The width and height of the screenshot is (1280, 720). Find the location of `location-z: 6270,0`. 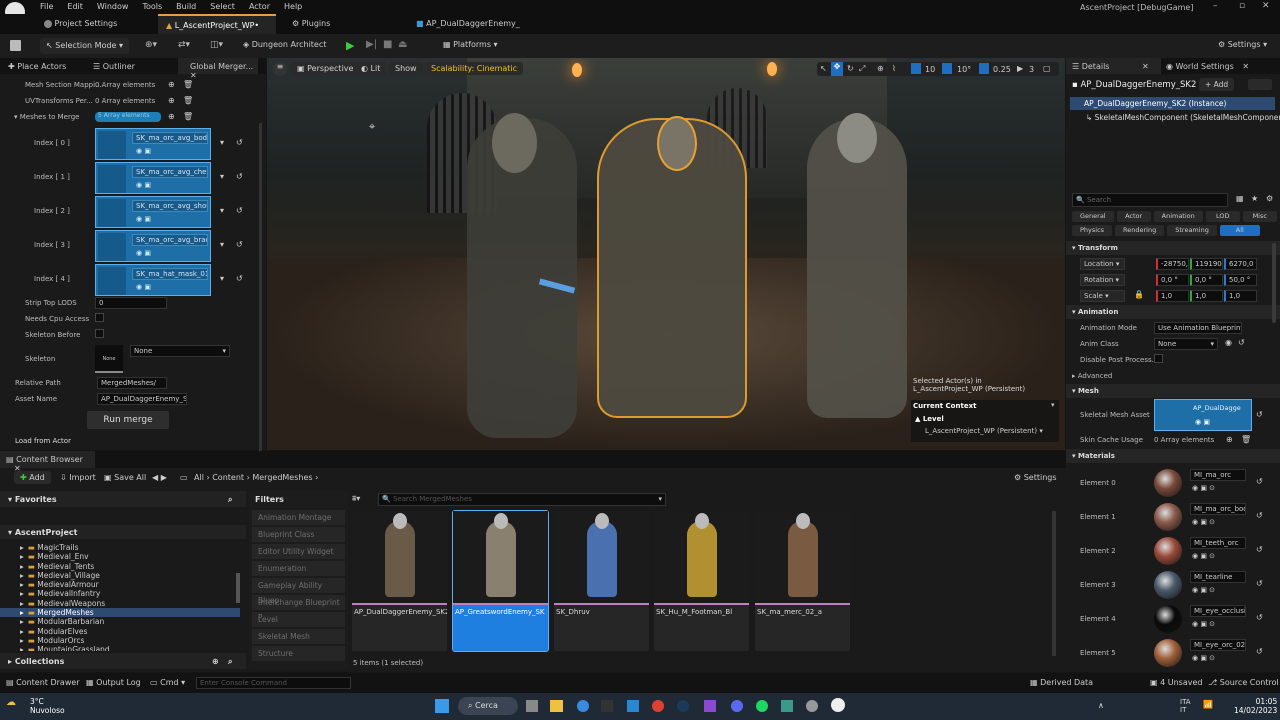

location-z: 6270,0 is located at coordinates (1240, 264).